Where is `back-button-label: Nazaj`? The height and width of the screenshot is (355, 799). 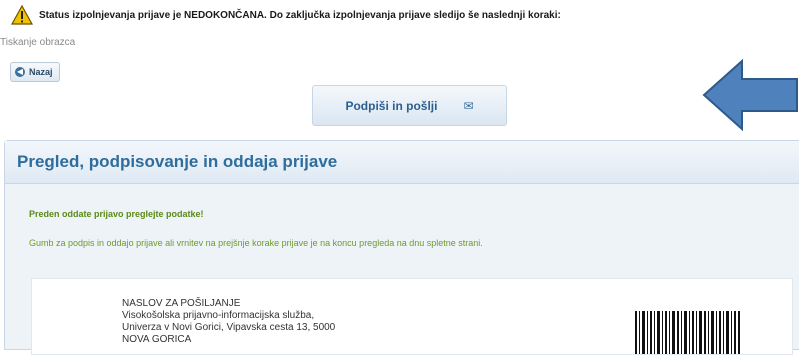 back-button-label: Nazaj is located at coordinates (41, 72).